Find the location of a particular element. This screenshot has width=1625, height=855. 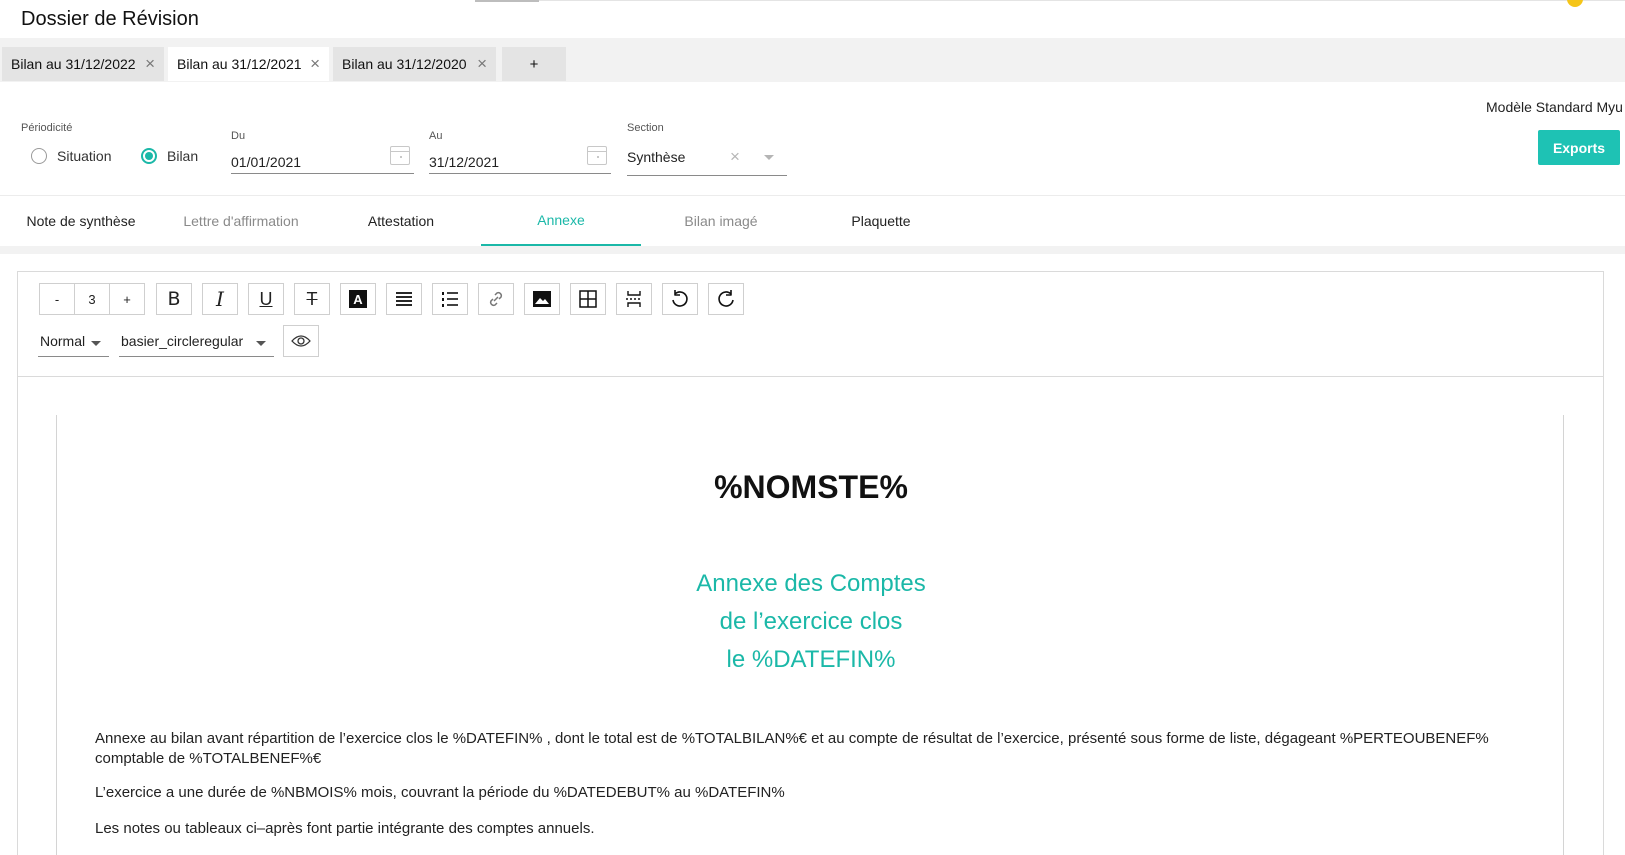

undo-icon is located at coordinates (680, 299).